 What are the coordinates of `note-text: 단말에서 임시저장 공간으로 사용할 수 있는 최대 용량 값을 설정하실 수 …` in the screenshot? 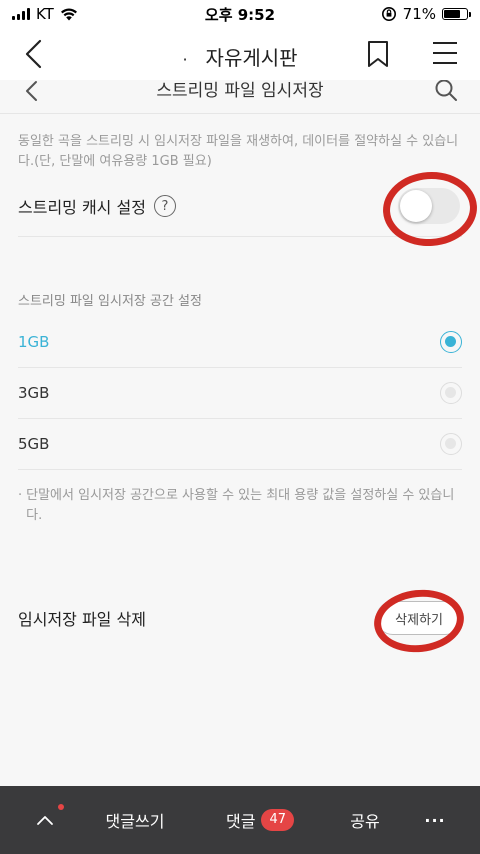 It's located at (240, 505).